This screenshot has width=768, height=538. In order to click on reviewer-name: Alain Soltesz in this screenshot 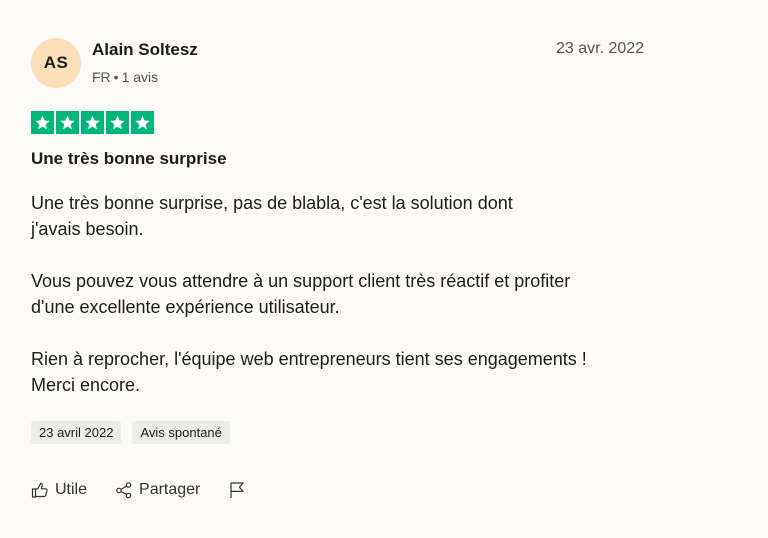, I will do `click(145, 50)`.